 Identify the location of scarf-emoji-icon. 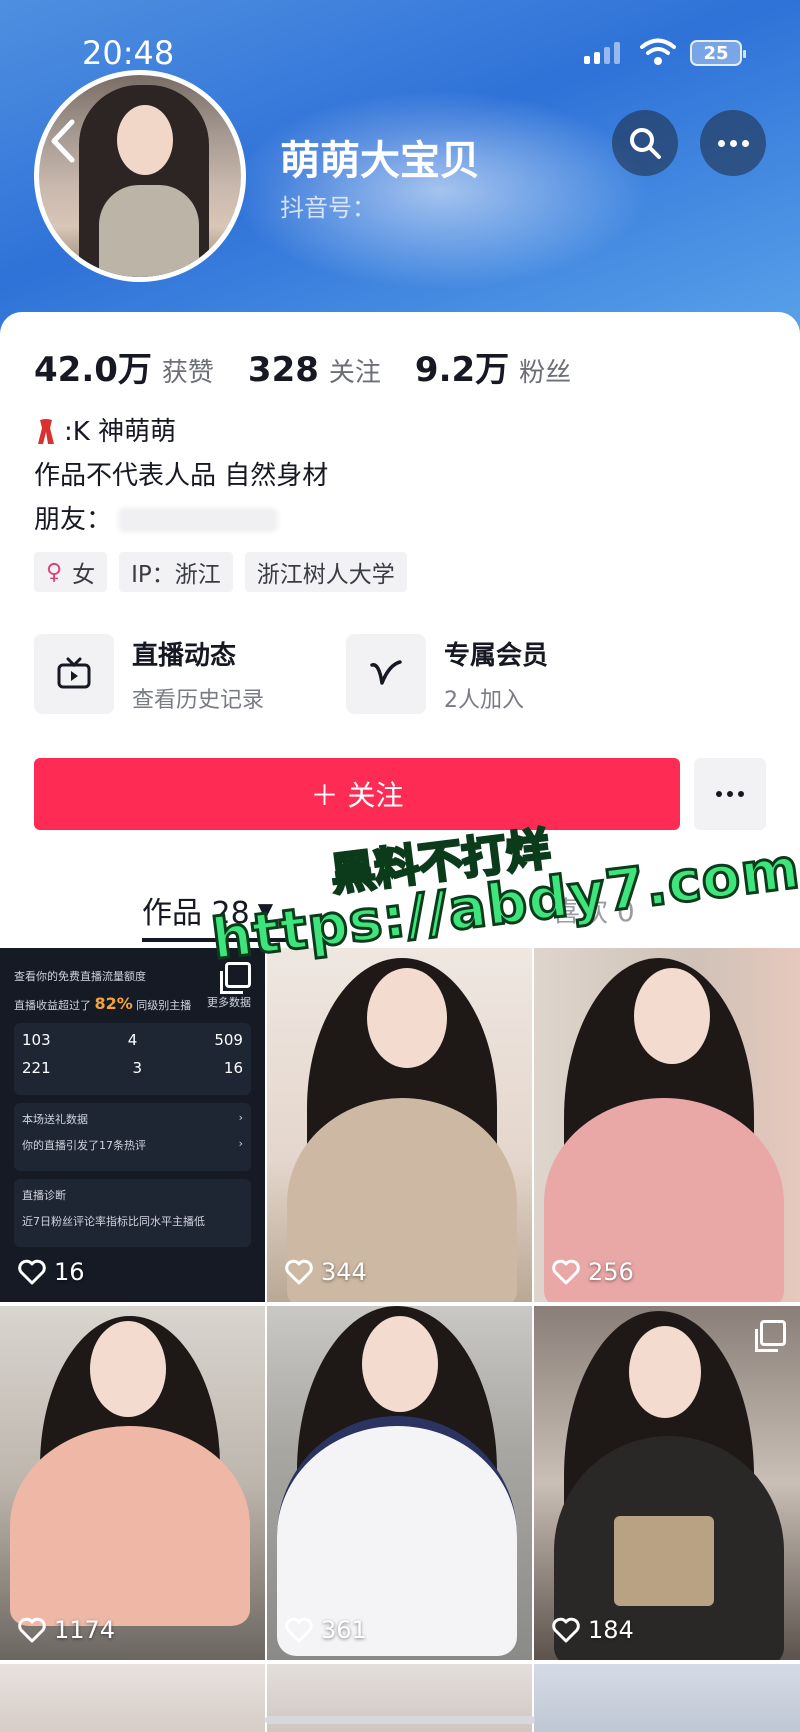
(46, 431).